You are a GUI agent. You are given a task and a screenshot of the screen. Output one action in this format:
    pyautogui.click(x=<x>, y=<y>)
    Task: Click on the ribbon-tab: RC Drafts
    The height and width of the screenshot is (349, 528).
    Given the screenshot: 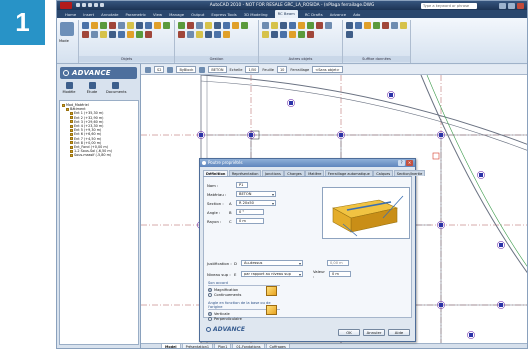 What is the action you would take?
    pyautogui.click(x=314, y=14)
    